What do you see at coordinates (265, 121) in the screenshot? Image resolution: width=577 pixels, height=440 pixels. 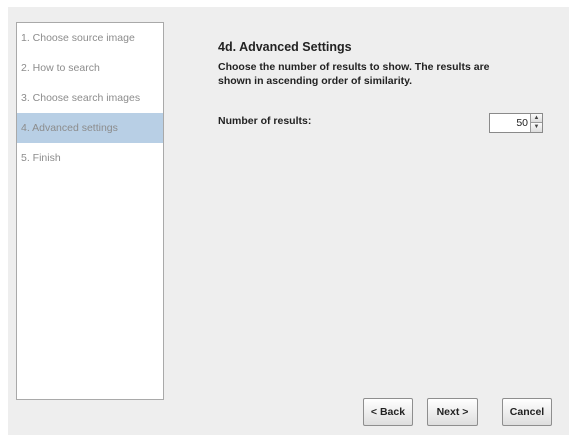 I see `results-count-label: Number of results:` at bounding box center [265, 121].